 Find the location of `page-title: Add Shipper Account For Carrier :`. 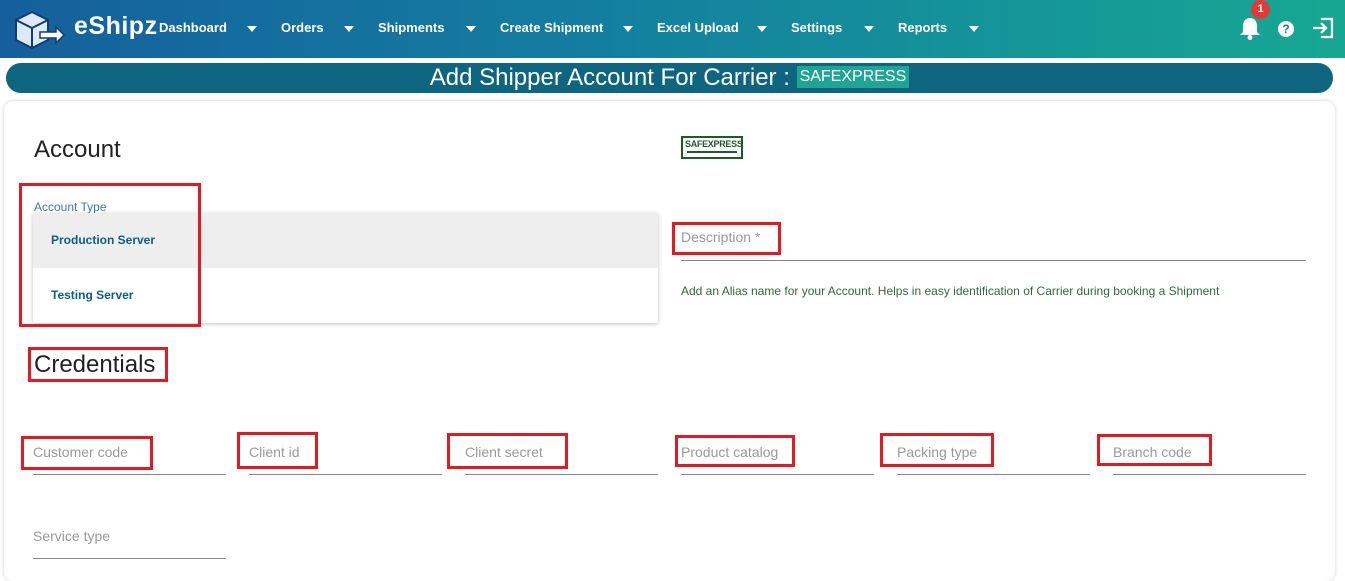

page-title: Add Shipper Account For Carrier : is located at coordinates (609, 77).